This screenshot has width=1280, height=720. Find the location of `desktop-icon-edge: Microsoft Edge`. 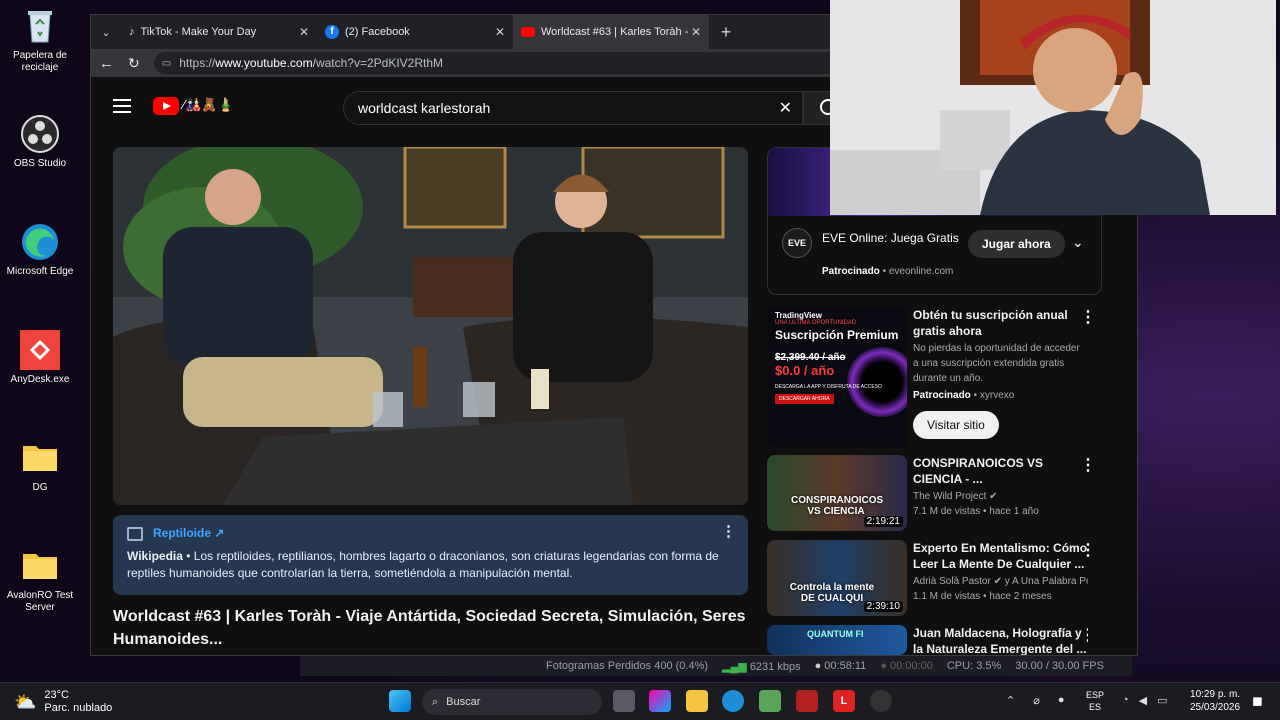

desktop-icon-edge: Microsoft Edge is located at coordinates (40, 250).